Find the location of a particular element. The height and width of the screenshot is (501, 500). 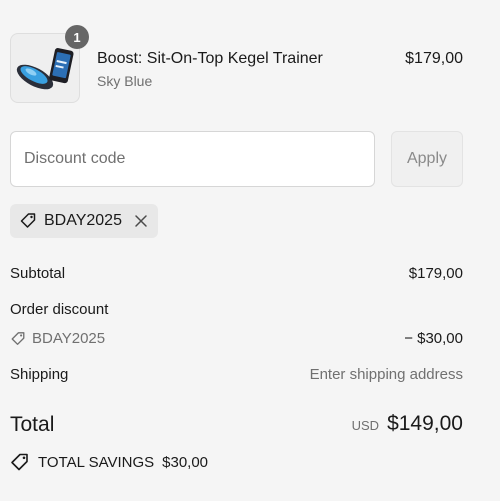

applied-discount-code: BDAY2025 is located at coordinates (83, 220).